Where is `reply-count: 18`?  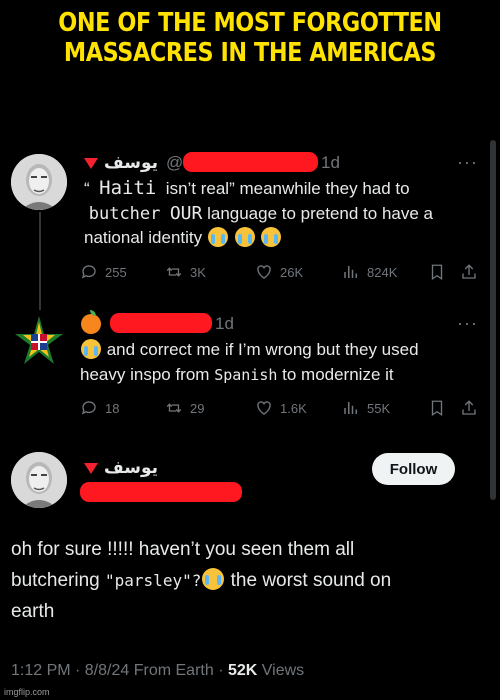
reply-count: 18 is located at coordinates (112, 408).